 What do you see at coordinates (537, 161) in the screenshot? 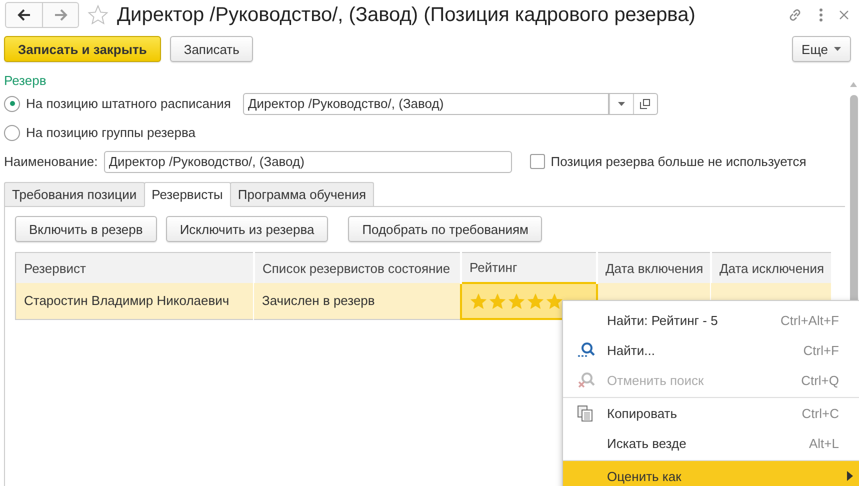
I see `checkbox` at bounding box center [537, 161].